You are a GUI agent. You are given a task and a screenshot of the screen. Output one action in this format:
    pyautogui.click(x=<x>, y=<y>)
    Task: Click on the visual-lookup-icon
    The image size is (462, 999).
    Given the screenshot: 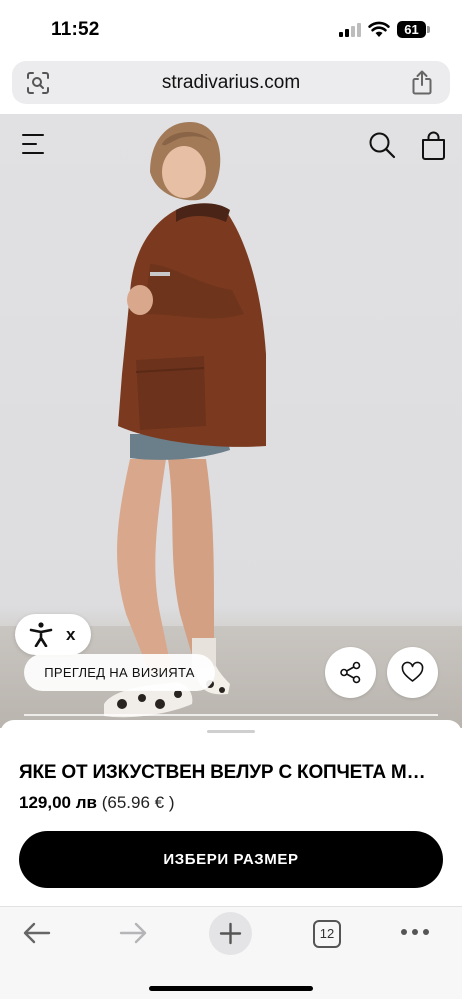 What is the action you would take?
    pyautogui.click(x=38, y=83)
    